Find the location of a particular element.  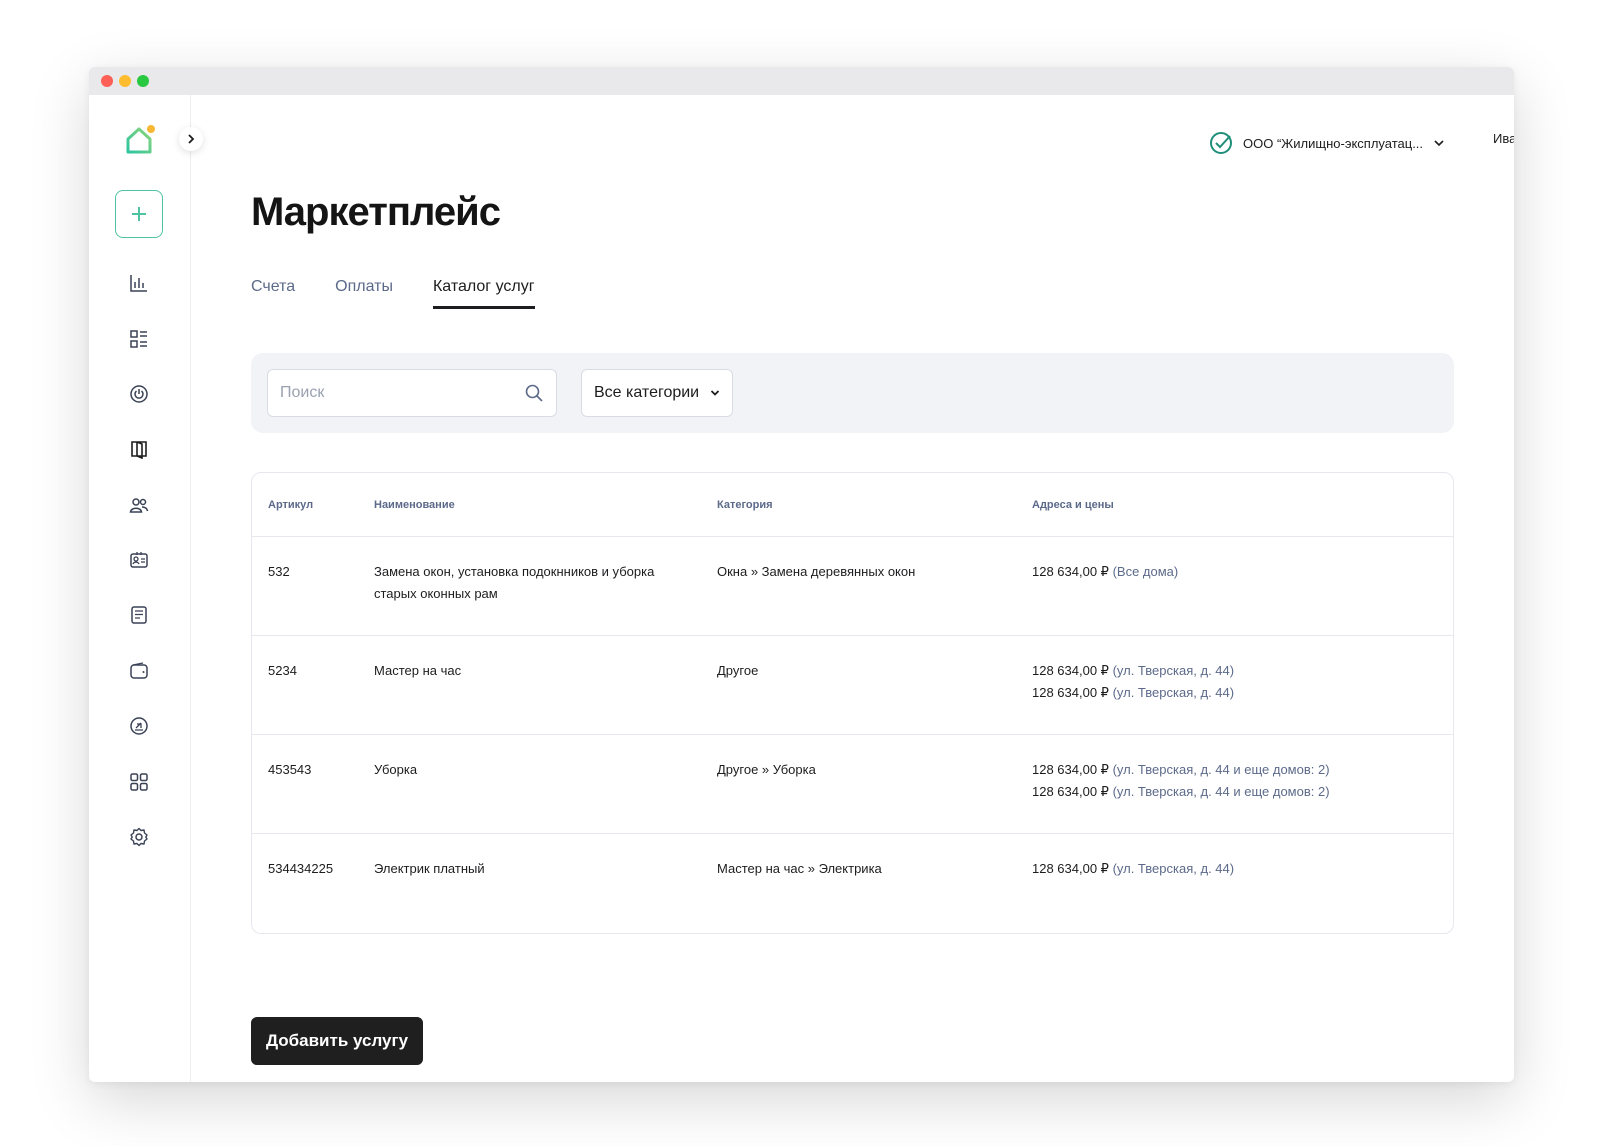

nav-analytics is located at coordinates (139, 283).